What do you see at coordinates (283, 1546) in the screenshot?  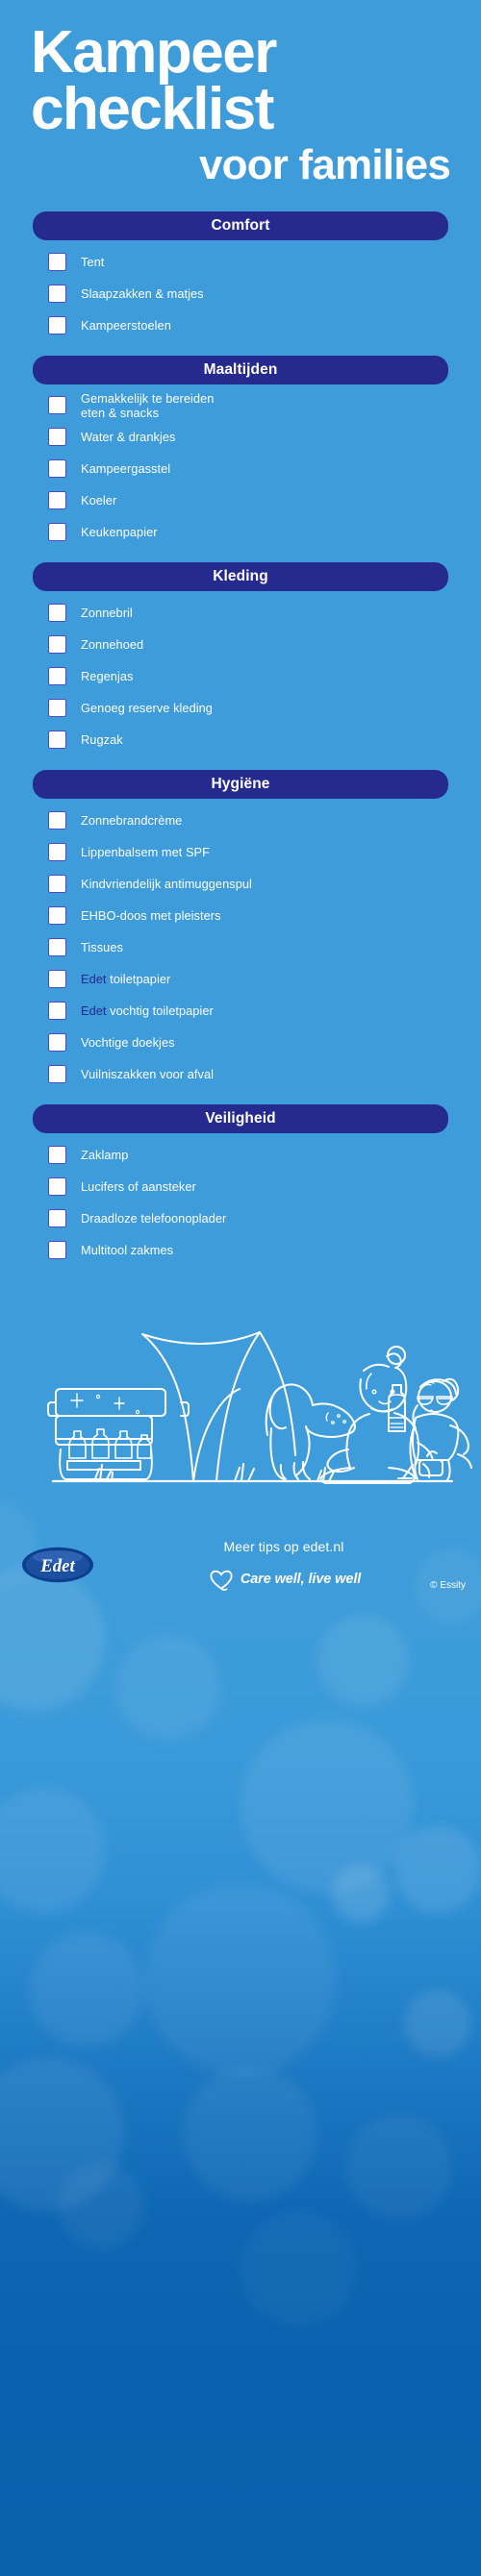 I see `footer-tips: Meer tips op edet.nl` at bounding box center [283, 1546].